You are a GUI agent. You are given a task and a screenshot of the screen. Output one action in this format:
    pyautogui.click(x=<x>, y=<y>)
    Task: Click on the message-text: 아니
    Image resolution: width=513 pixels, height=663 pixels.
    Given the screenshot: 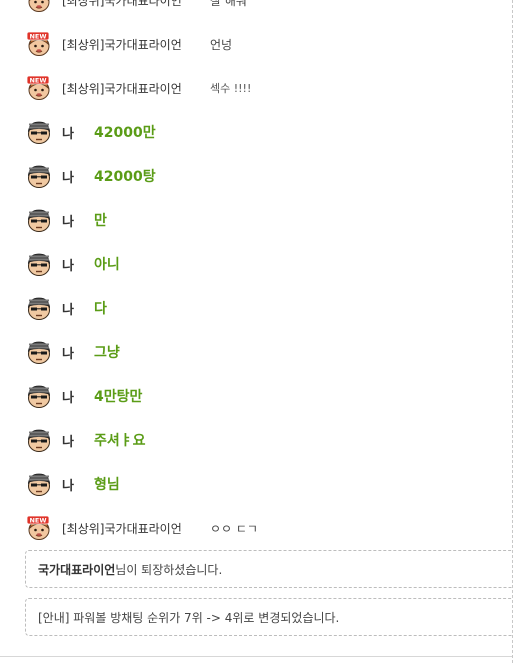 What is the action you would take?
    pyautogui.click(x=107, y=265)
    